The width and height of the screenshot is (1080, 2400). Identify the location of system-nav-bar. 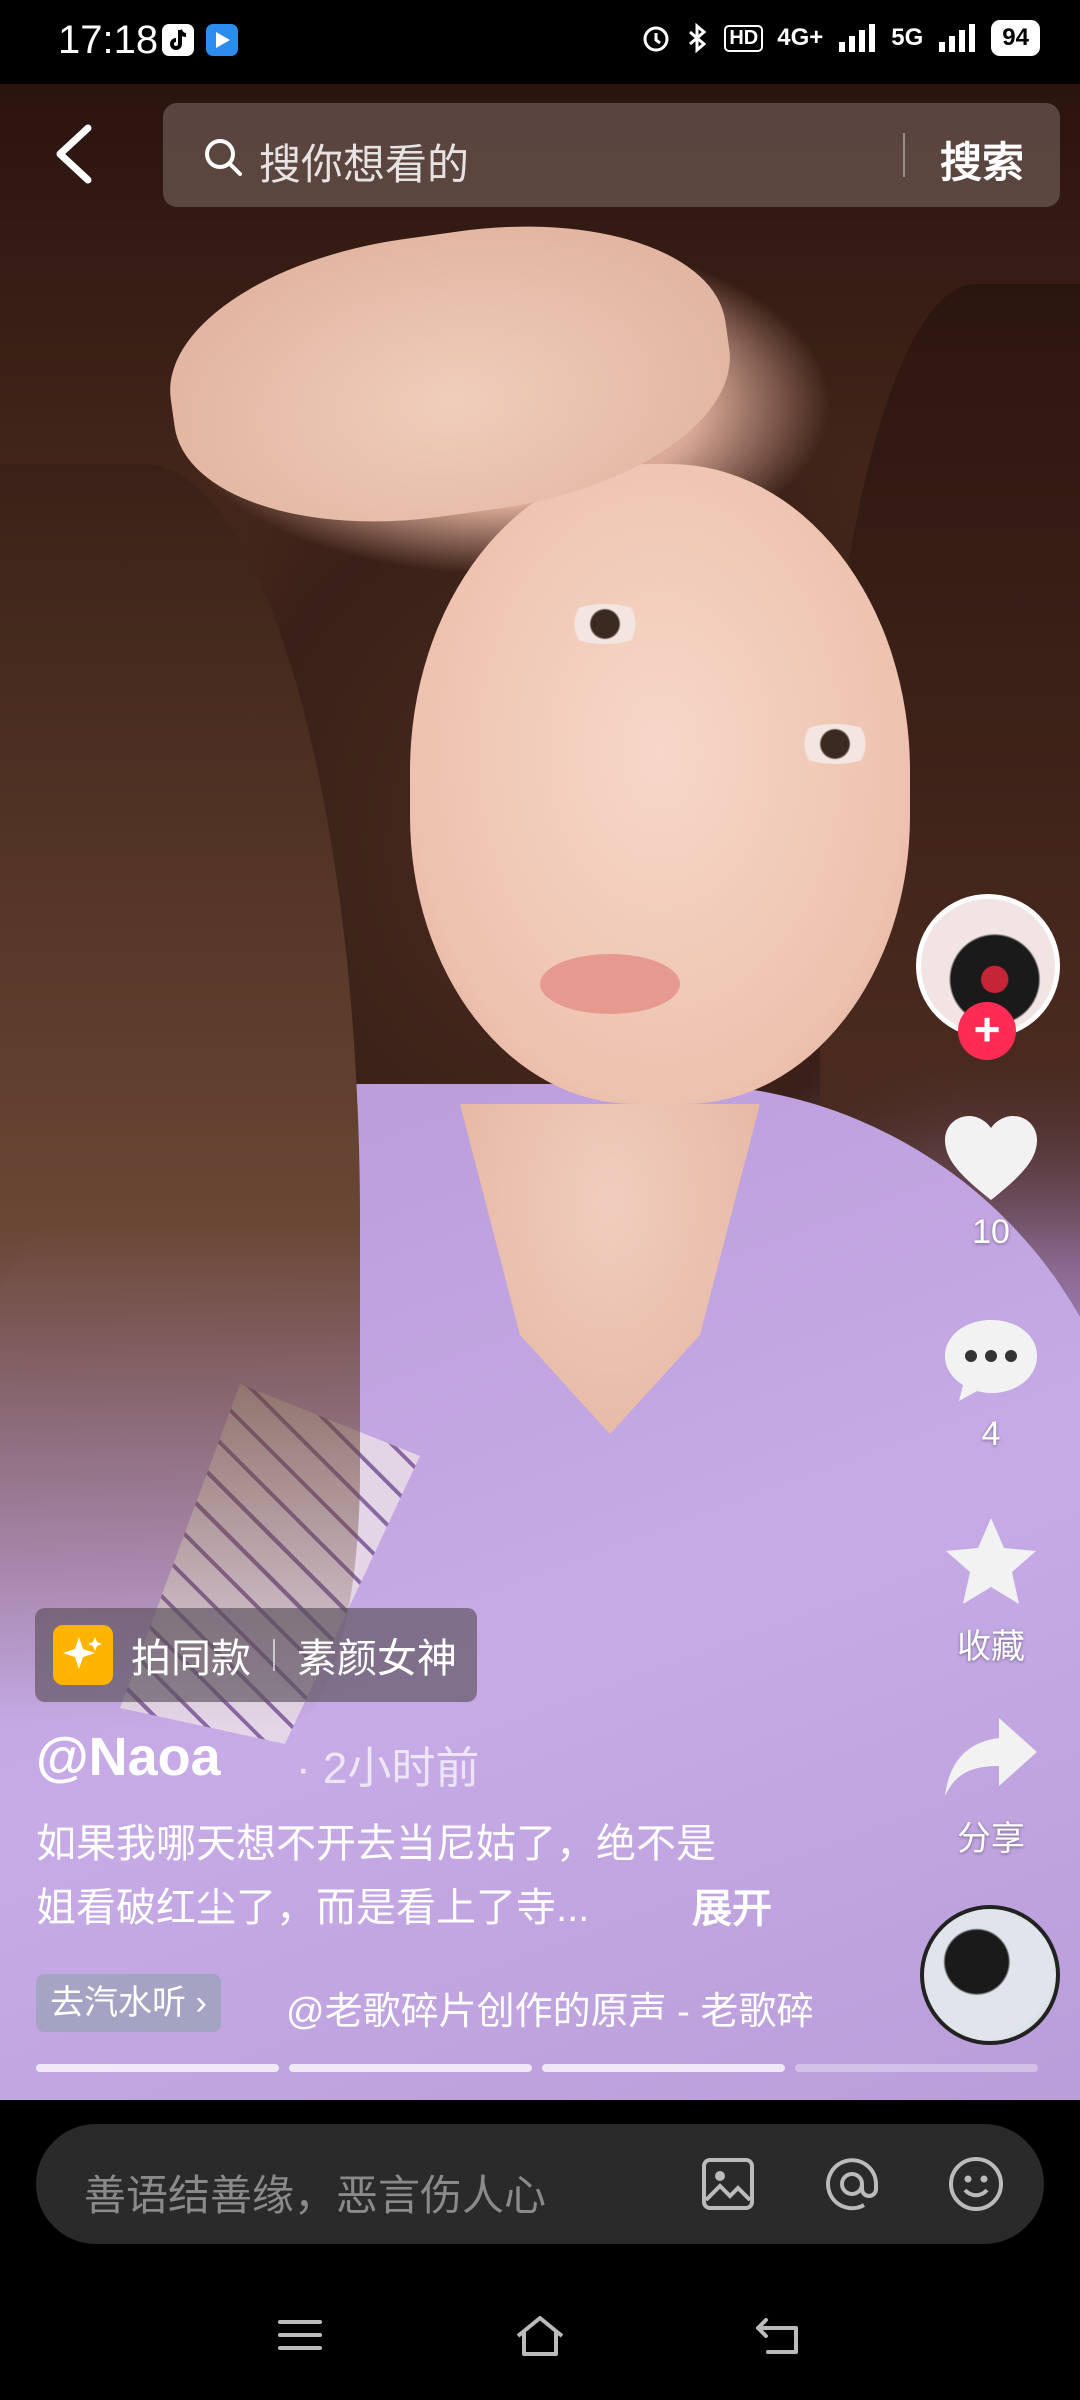
(540, 2335).